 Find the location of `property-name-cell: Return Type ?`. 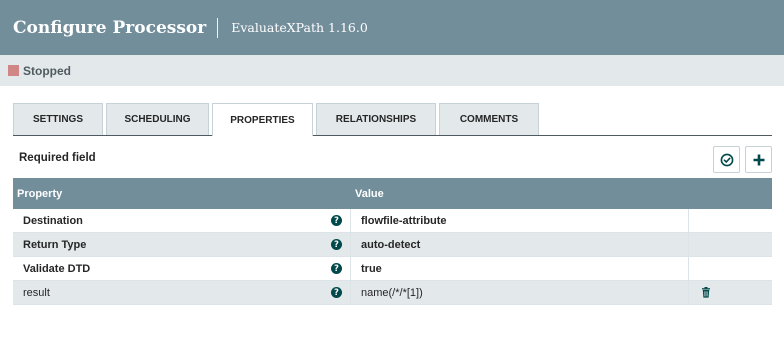

property-name-cell: Return Type ? is located at coordinates (182, 244).